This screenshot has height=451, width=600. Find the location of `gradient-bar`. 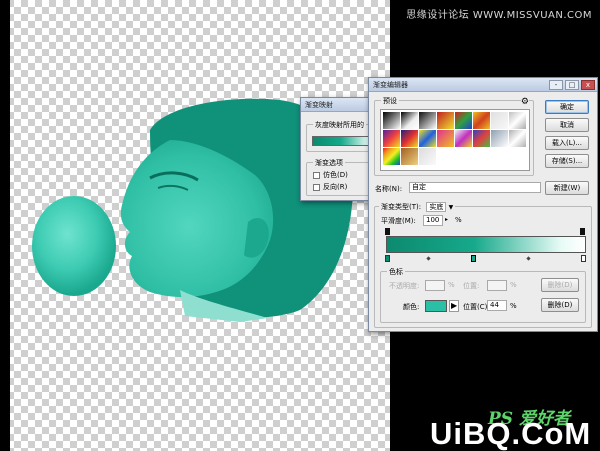

gradient-bar is located at coordinates (486, 244).